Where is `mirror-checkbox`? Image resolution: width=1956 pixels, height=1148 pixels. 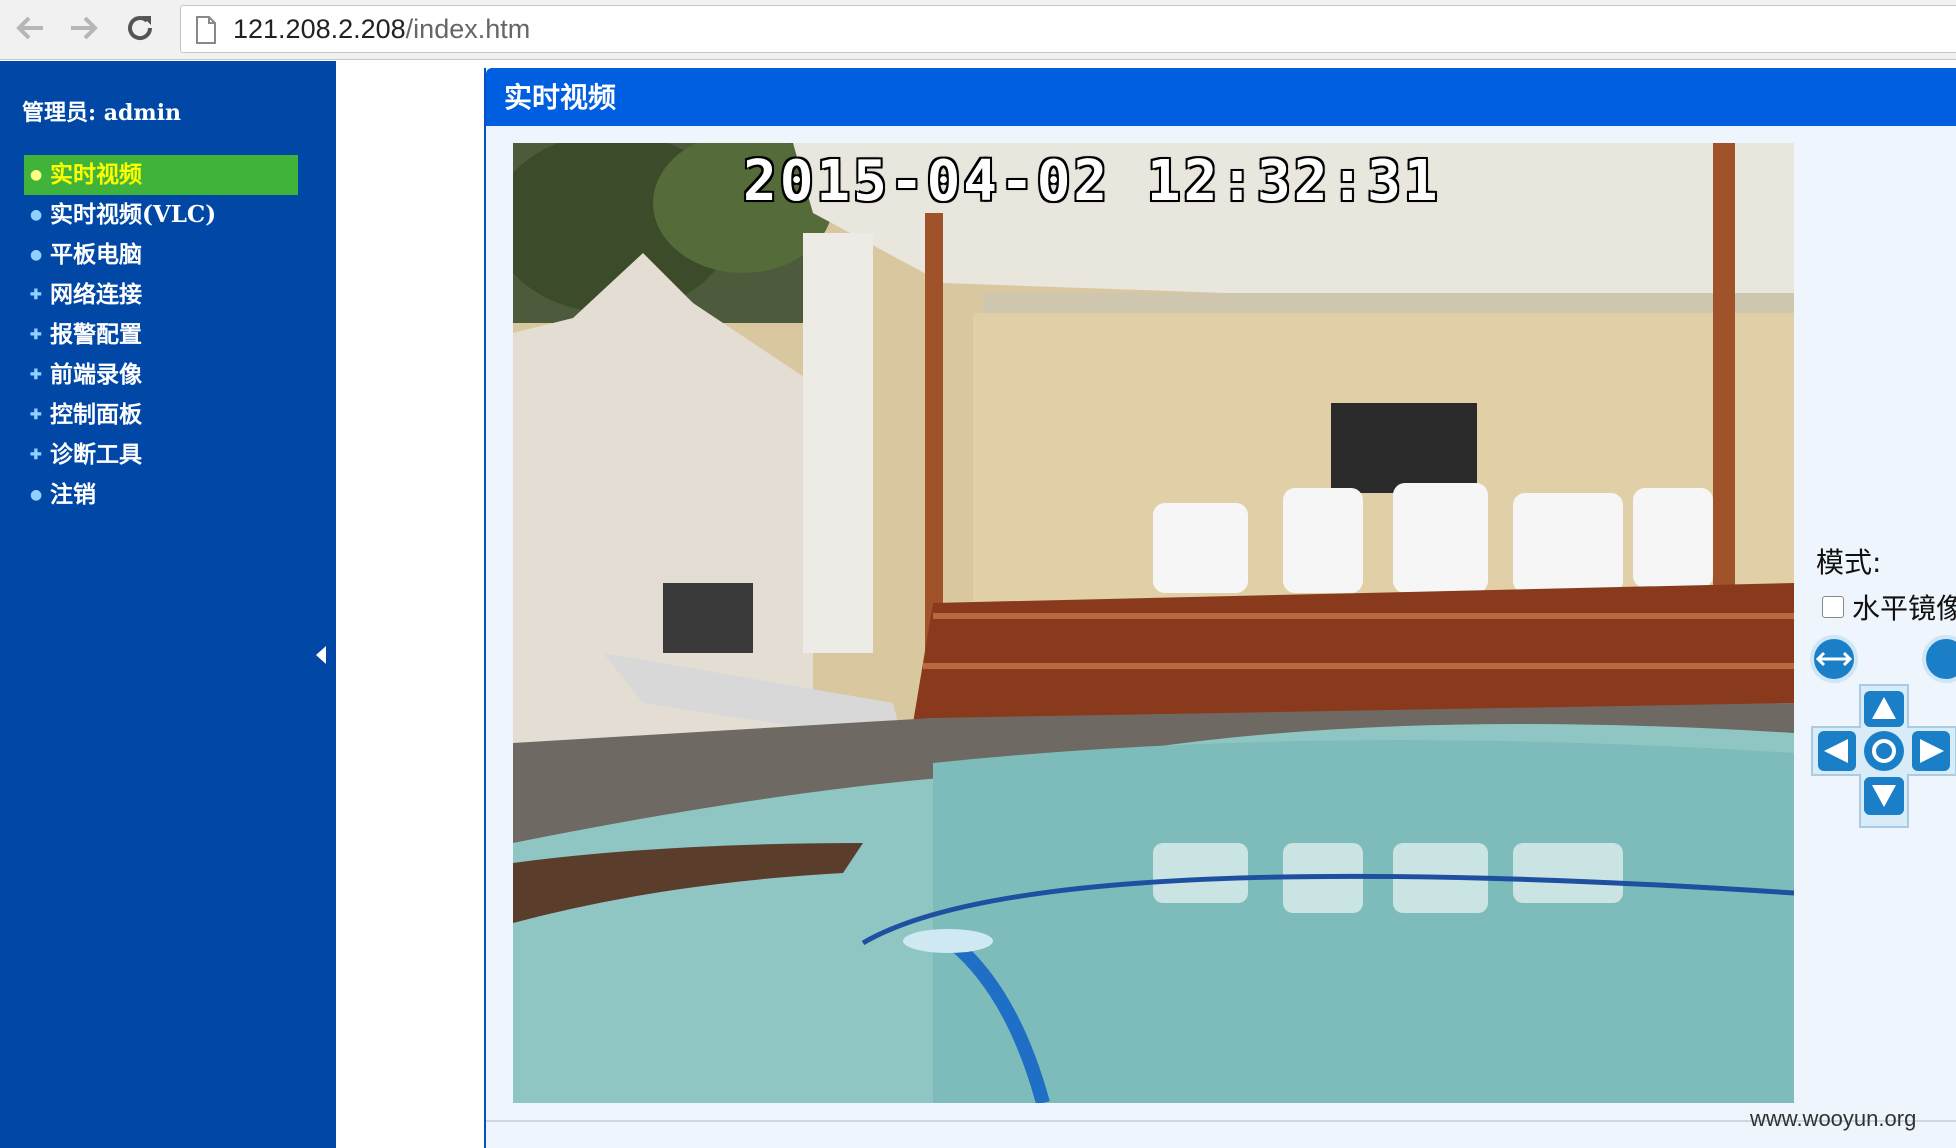 mirror-checkbox is located at coordinates (1833, 607).